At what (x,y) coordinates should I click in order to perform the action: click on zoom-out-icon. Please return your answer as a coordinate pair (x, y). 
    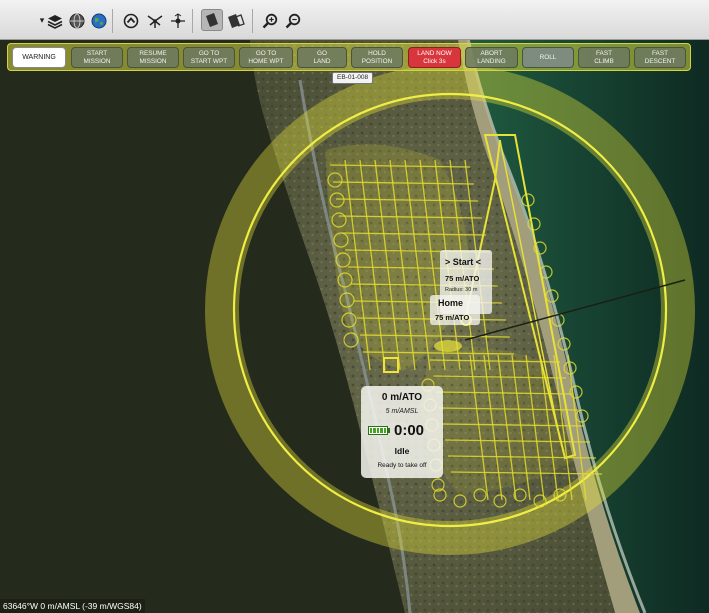
    Looking at the image, I should click on (293, 21).